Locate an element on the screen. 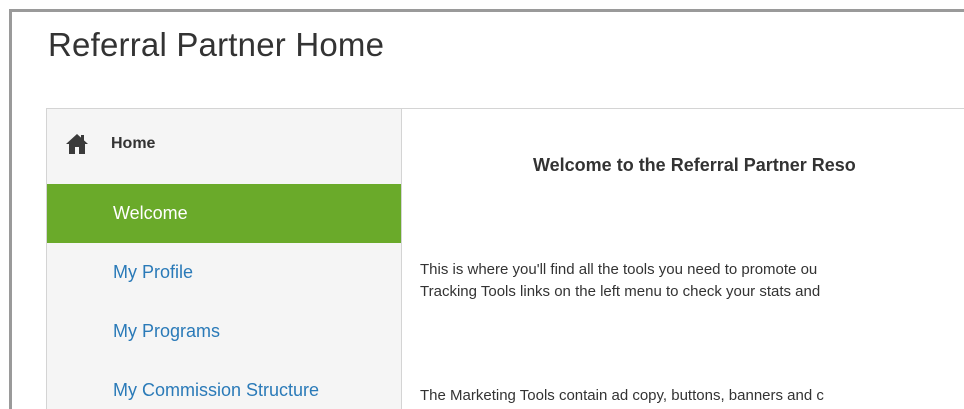  welcome-heading: Welcome to the Referral Partner Reso is located at coordinates (694, 165).